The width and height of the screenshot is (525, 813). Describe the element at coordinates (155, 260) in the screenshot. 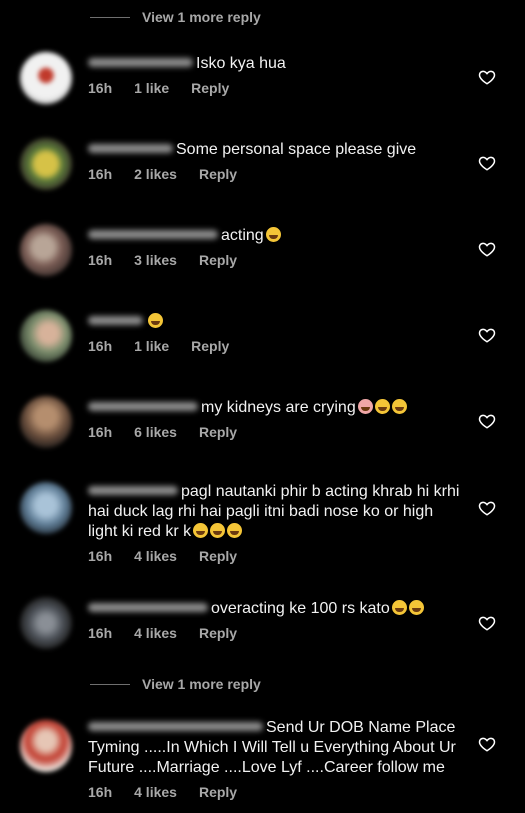

I see `comment-likes: 3 likes` at that location.